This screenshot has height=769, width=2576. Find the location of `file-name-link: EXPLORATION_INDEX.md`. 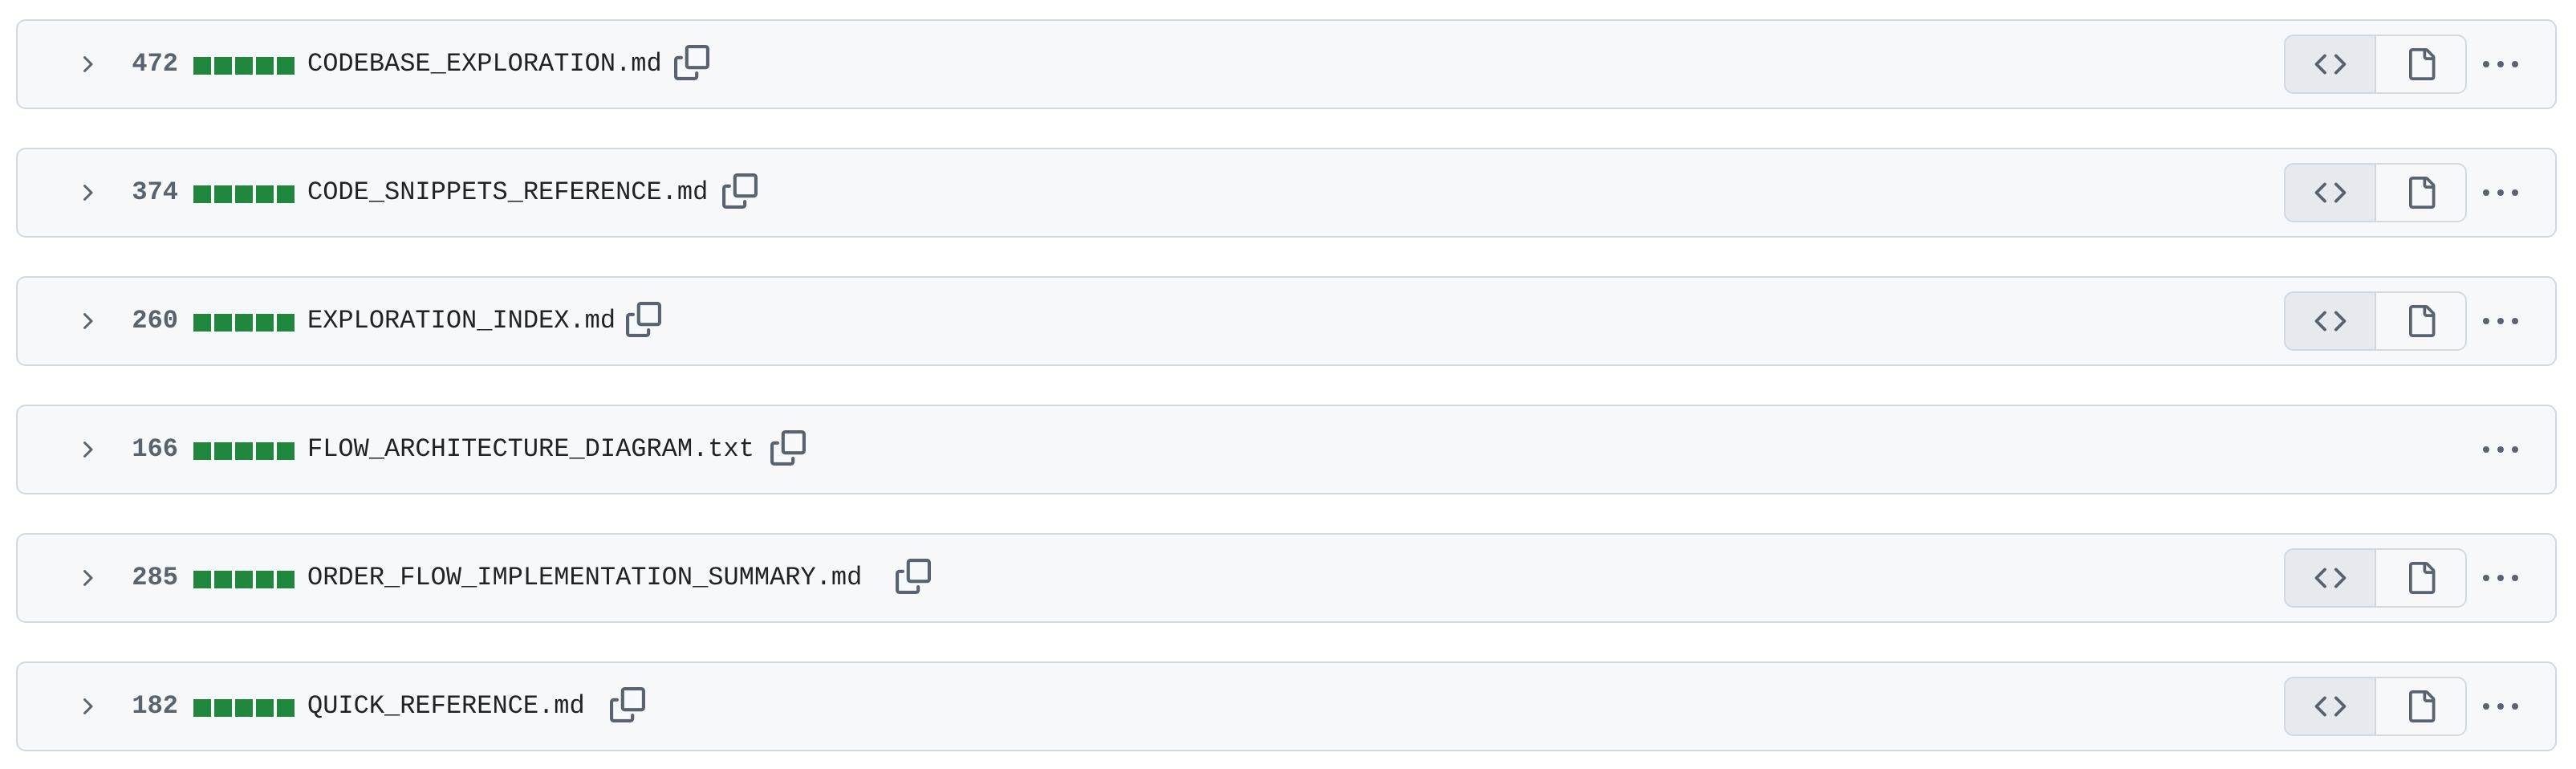

file-name-link: EXPLORATION_INDEX.md is located at coordinates (462, 321).